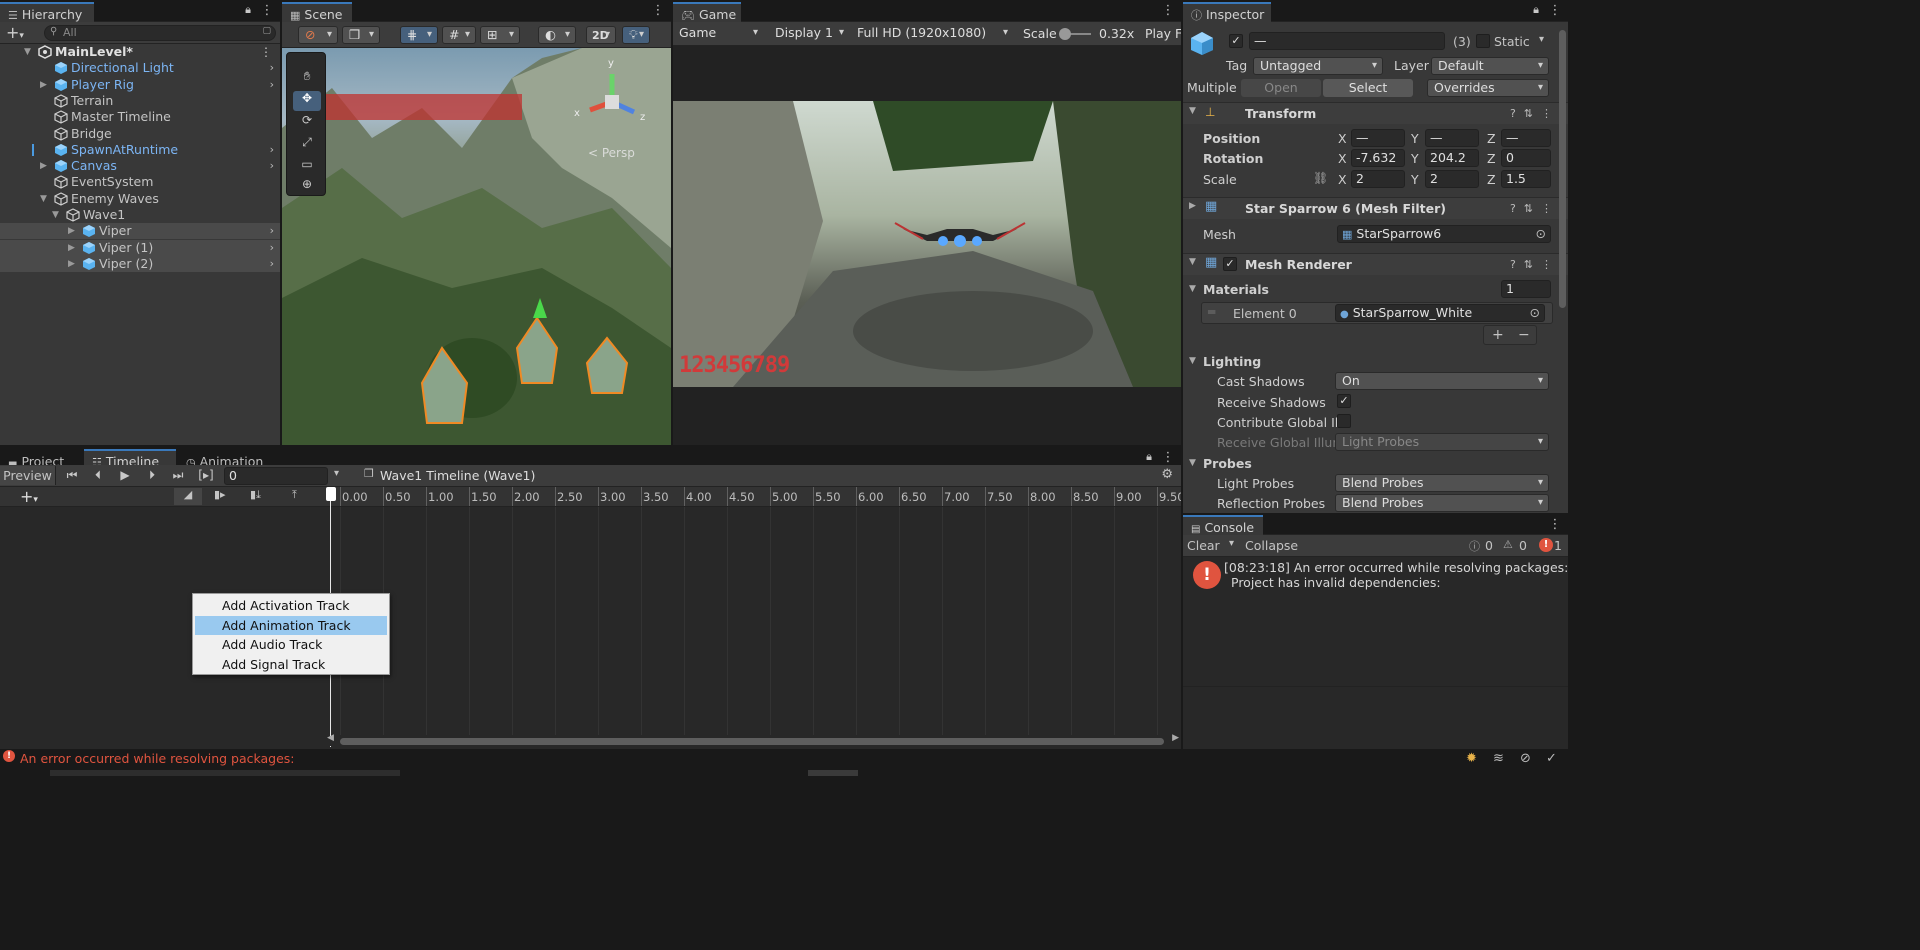 The image size is (1920, 950). Describe the element at coordinates (1320, 178) in the screenshot. I see `constrain-proportions-icon: ⛓︎` at that location.